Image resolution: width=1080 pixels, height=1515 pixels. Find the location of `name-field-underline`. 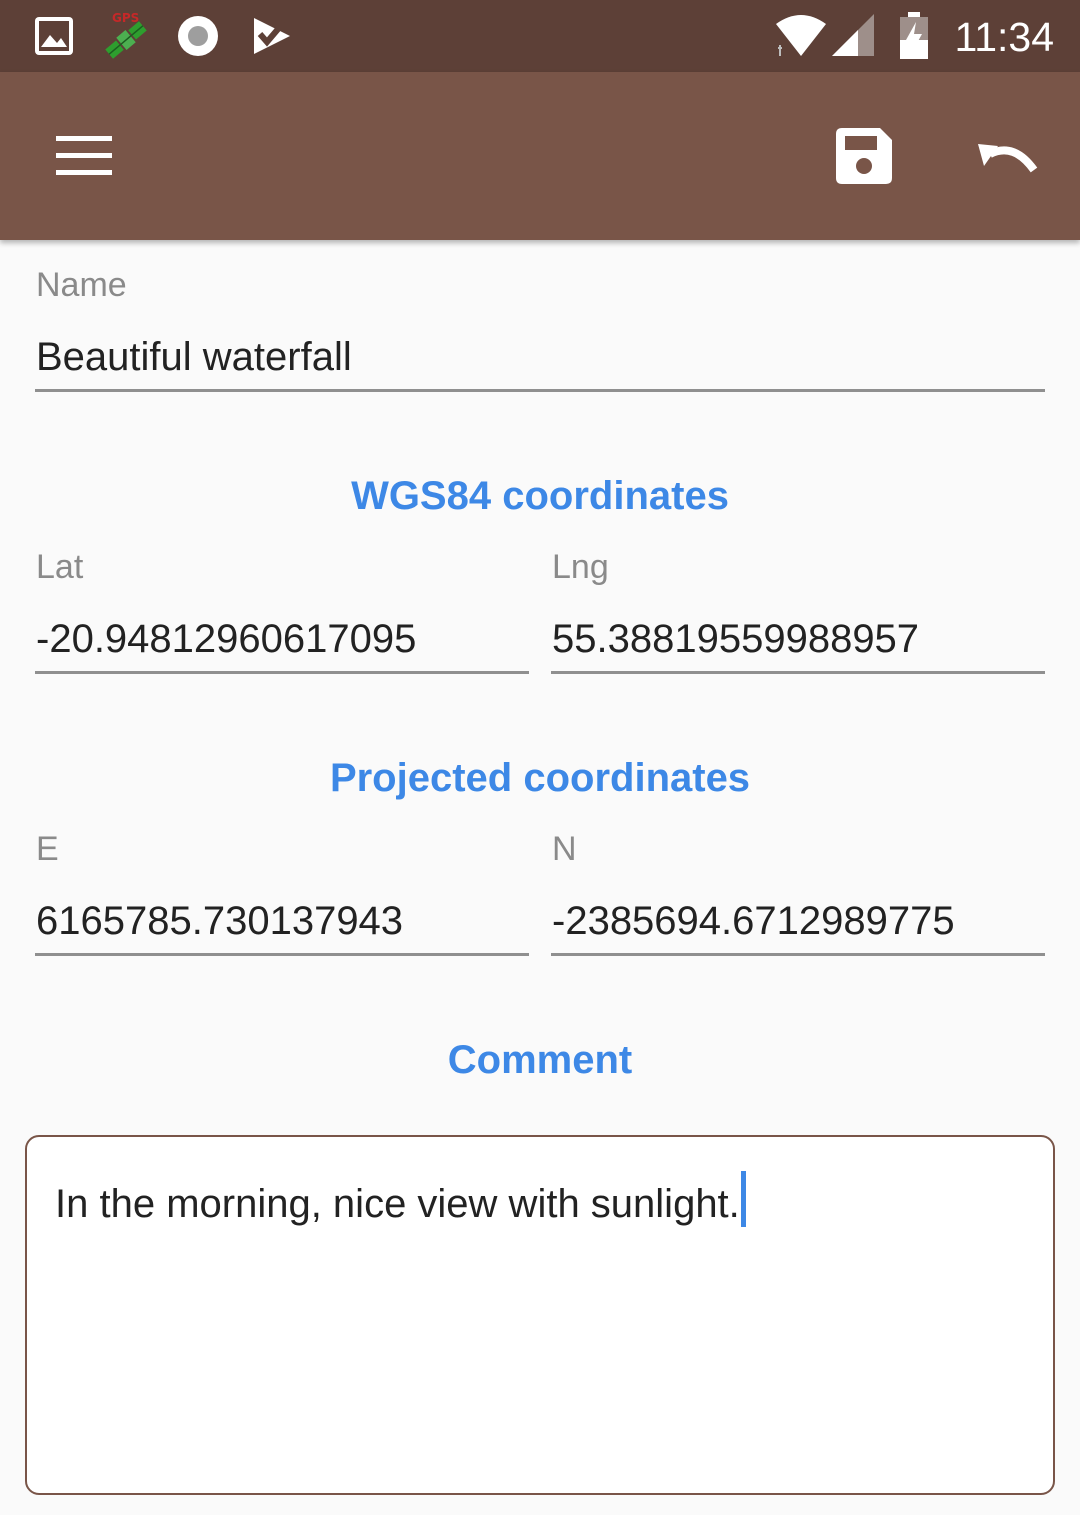

name-field-underline is located at coordinates (540, 390).